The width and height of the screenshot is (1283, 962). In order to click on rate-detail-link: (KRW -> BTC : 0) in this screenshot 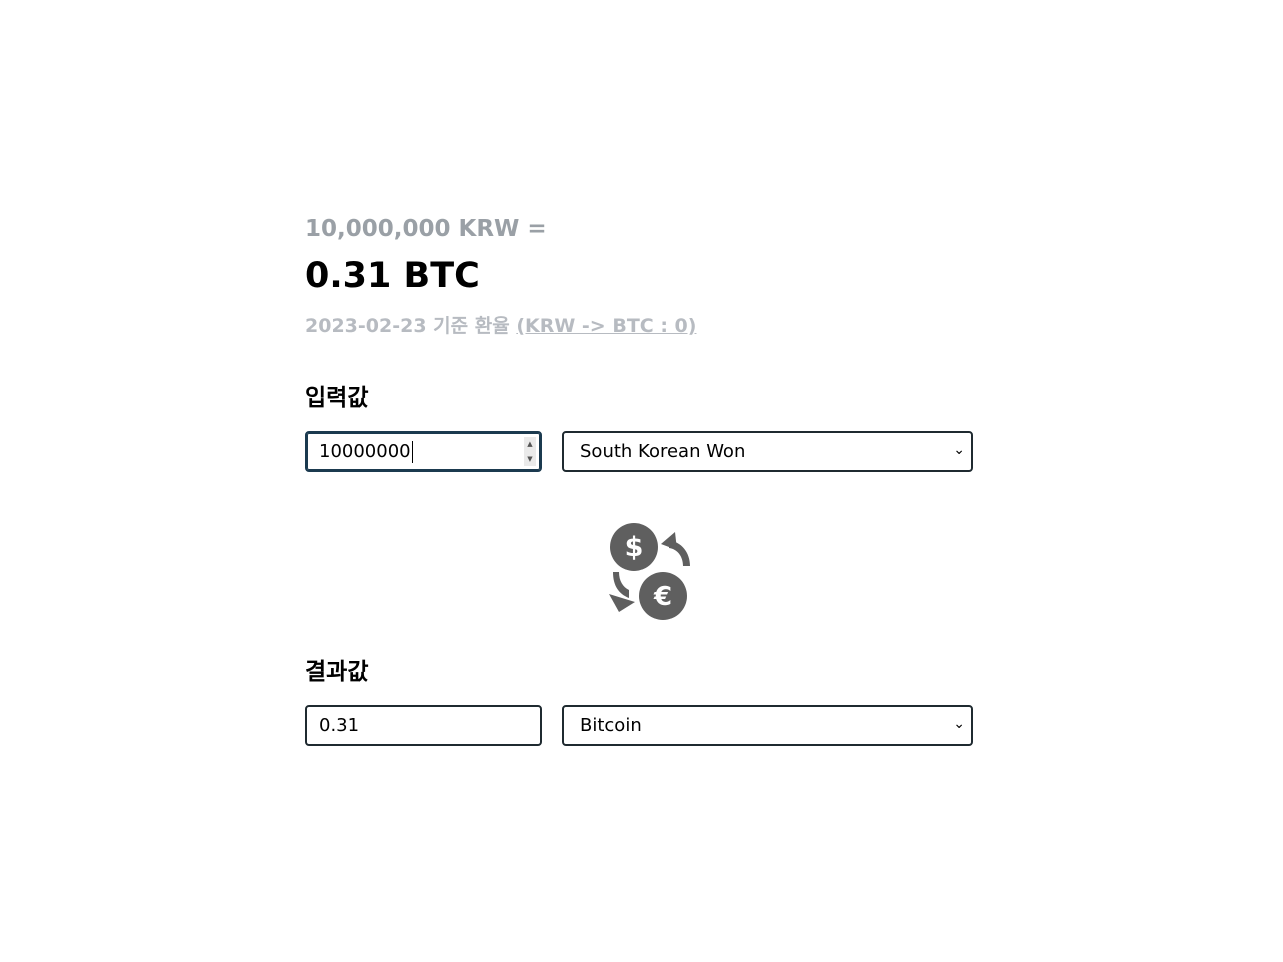, I will do `click(606, 326)`.